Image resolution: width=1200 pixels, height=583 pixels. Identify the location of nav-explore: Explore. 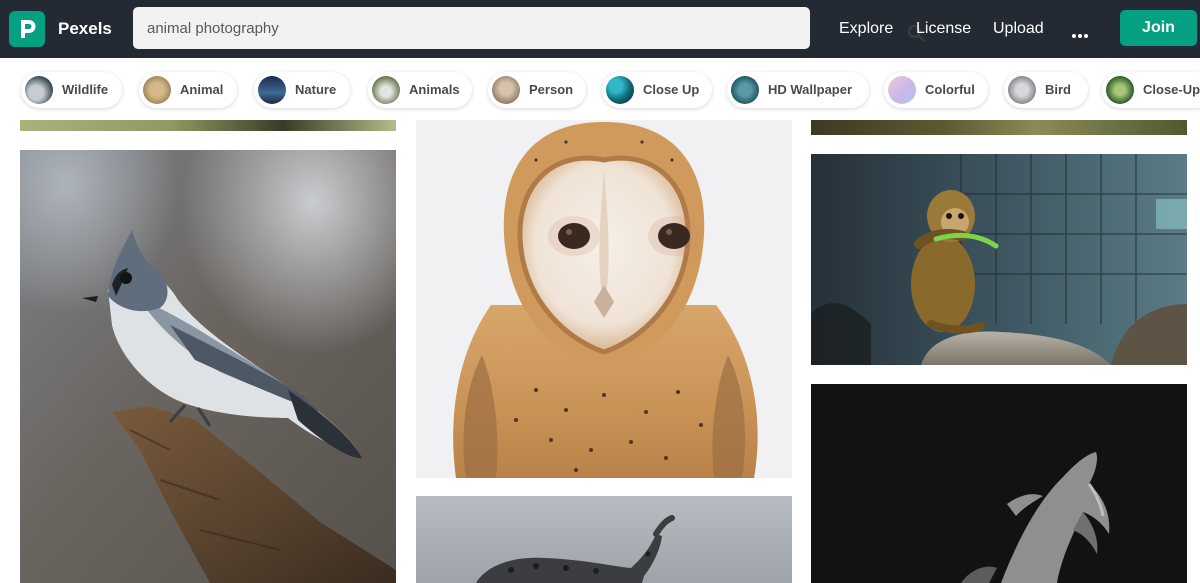
(866, 29).